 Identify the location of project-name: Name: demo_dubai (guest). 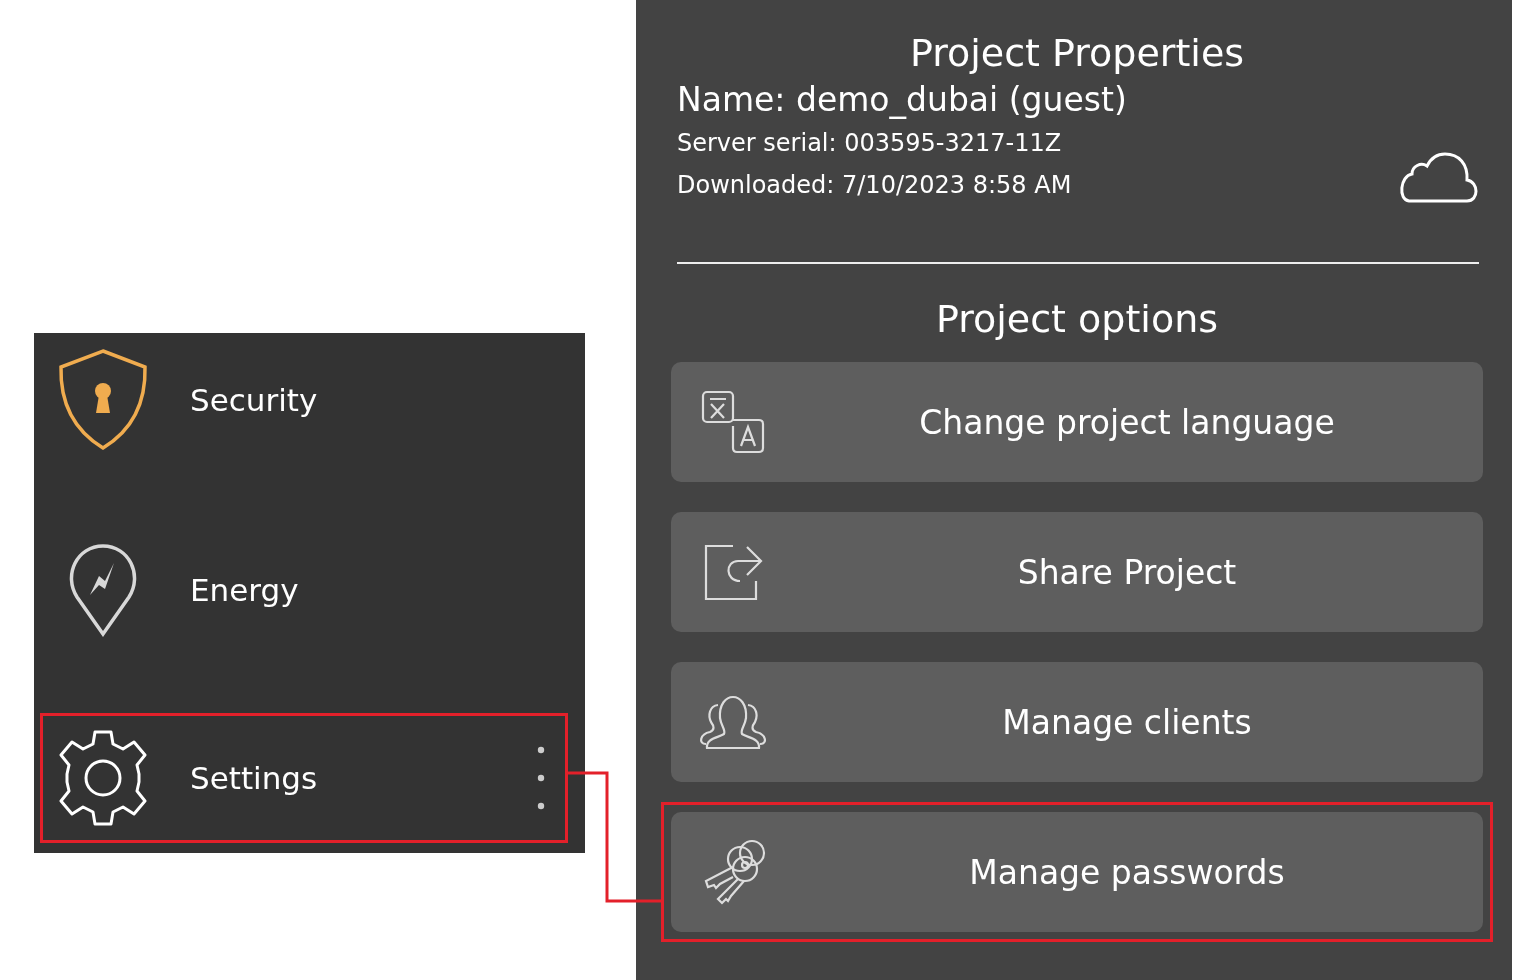
(902, 100).